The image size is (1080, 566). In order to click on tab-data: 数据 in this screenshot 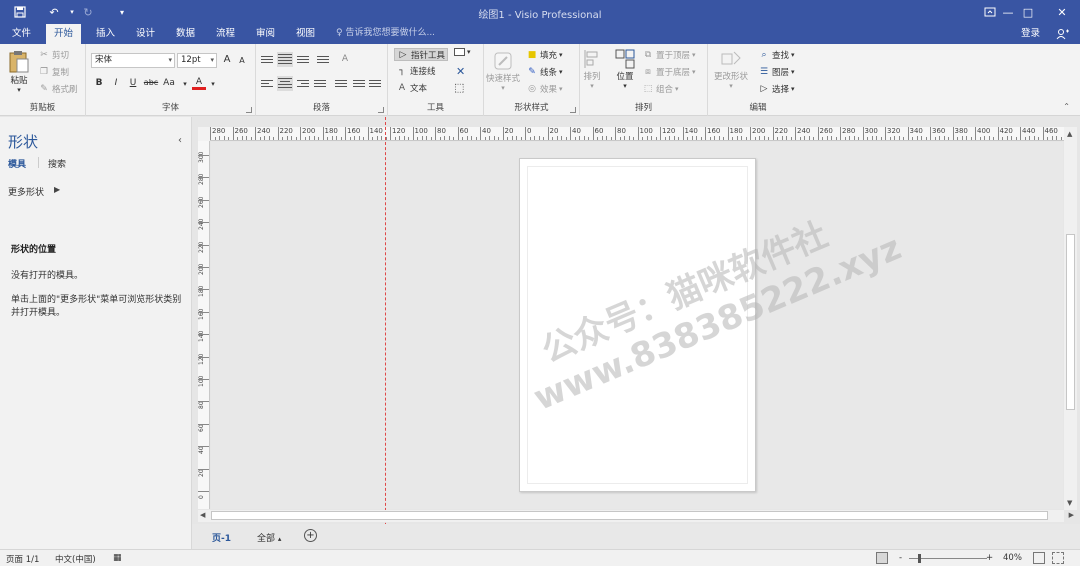, I will do `click(185, 34)`.